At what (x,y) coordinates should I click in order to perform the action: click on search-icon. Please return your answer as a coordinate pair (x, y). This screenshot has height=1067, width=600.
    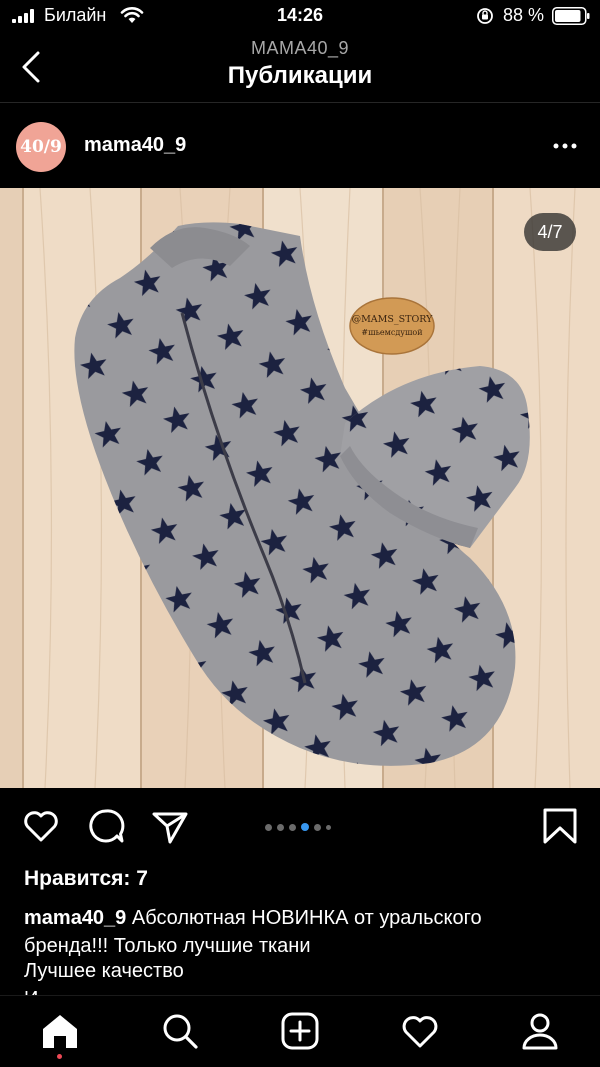
    Looking at the image, I should click on (180, 1031).